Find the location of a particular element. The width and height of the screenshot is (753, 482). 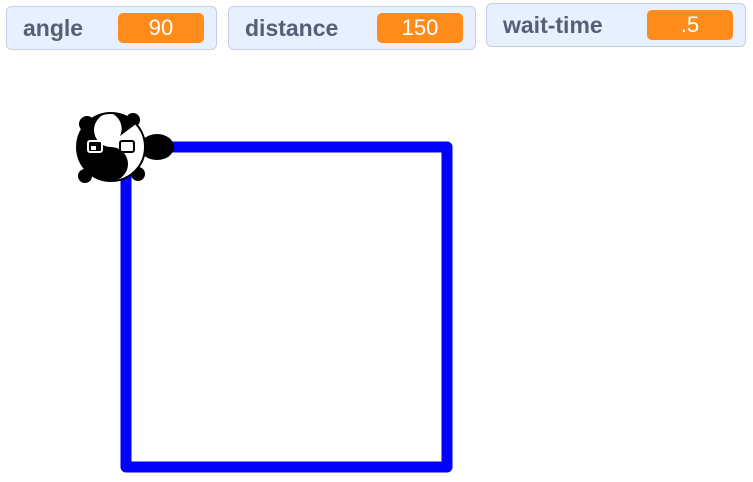

panda-sprite-icon is located at coordinates (125, 147).